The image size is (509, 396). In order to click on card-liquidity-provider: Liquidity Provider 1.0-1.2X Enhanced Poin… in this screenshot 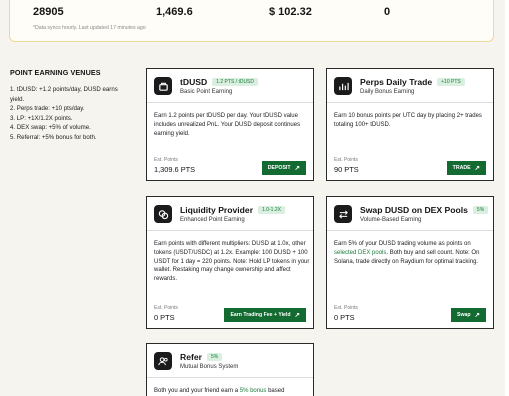, I will do `click(230, 262)`.